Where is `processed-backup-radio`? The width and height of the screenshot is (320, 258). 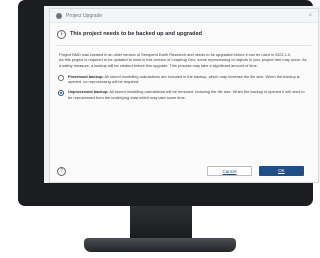
processed-backup-radio is located at coordinates (61, 77).